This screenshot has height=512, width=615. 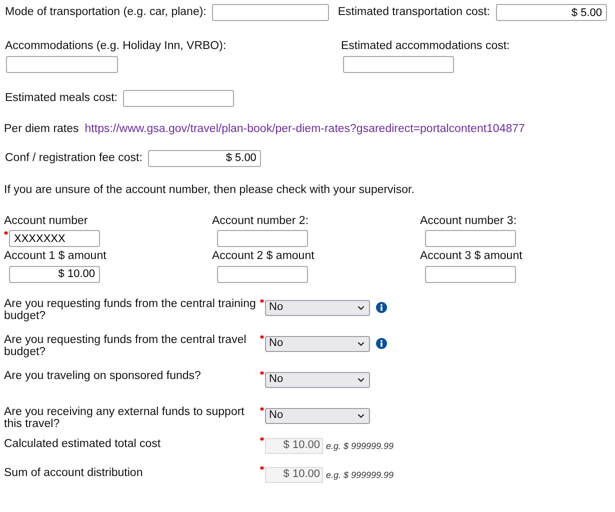 I want to click on per-diem-link: https://www.gsa.gov/travel/plan-book/per-diem-rates?gsaredirect=portalcontent104877, so click(x=304, y=129).